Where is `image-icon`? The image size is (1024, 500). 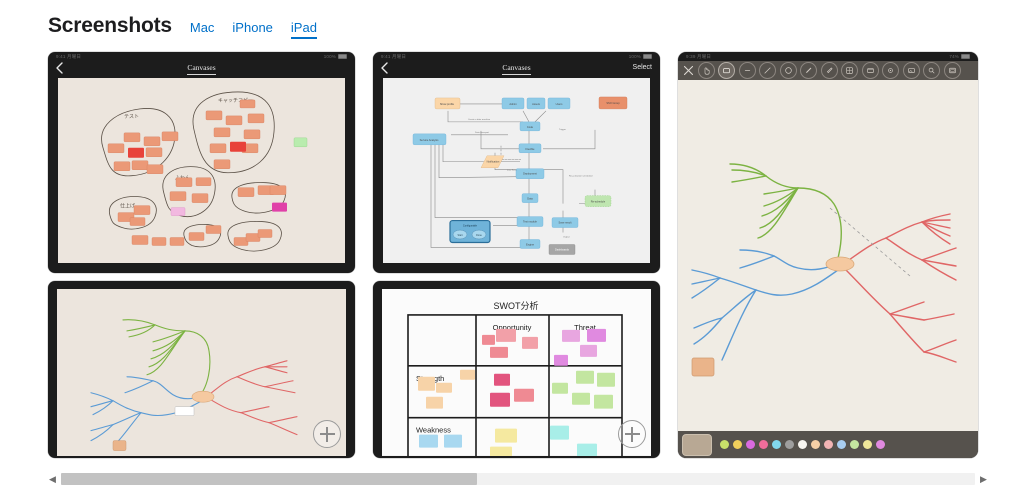 image-icon is located at coordinates (911, 70).